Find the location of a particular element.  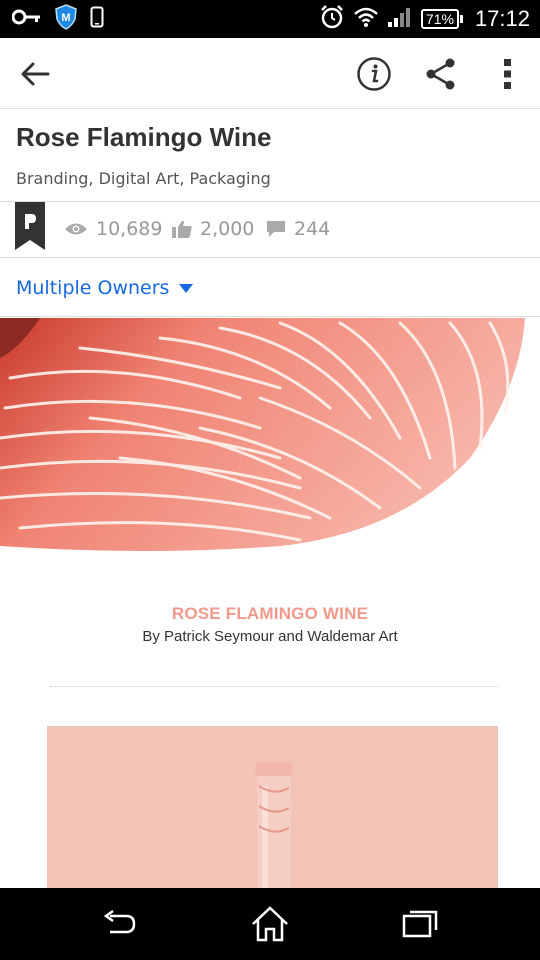

home-icon is located at coordinates (270, 924).